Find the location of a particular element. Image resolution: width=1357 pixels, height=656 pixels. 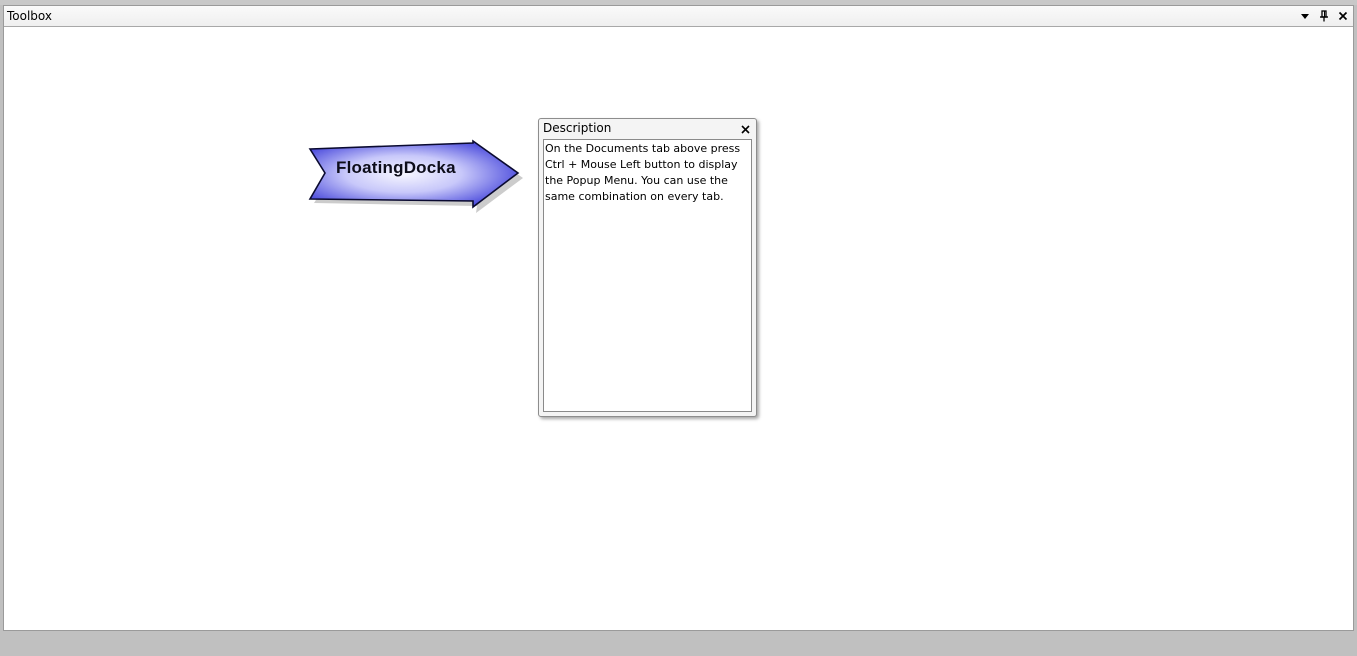

toolbox-title: Toolbox is located at coordinates (29, 16).